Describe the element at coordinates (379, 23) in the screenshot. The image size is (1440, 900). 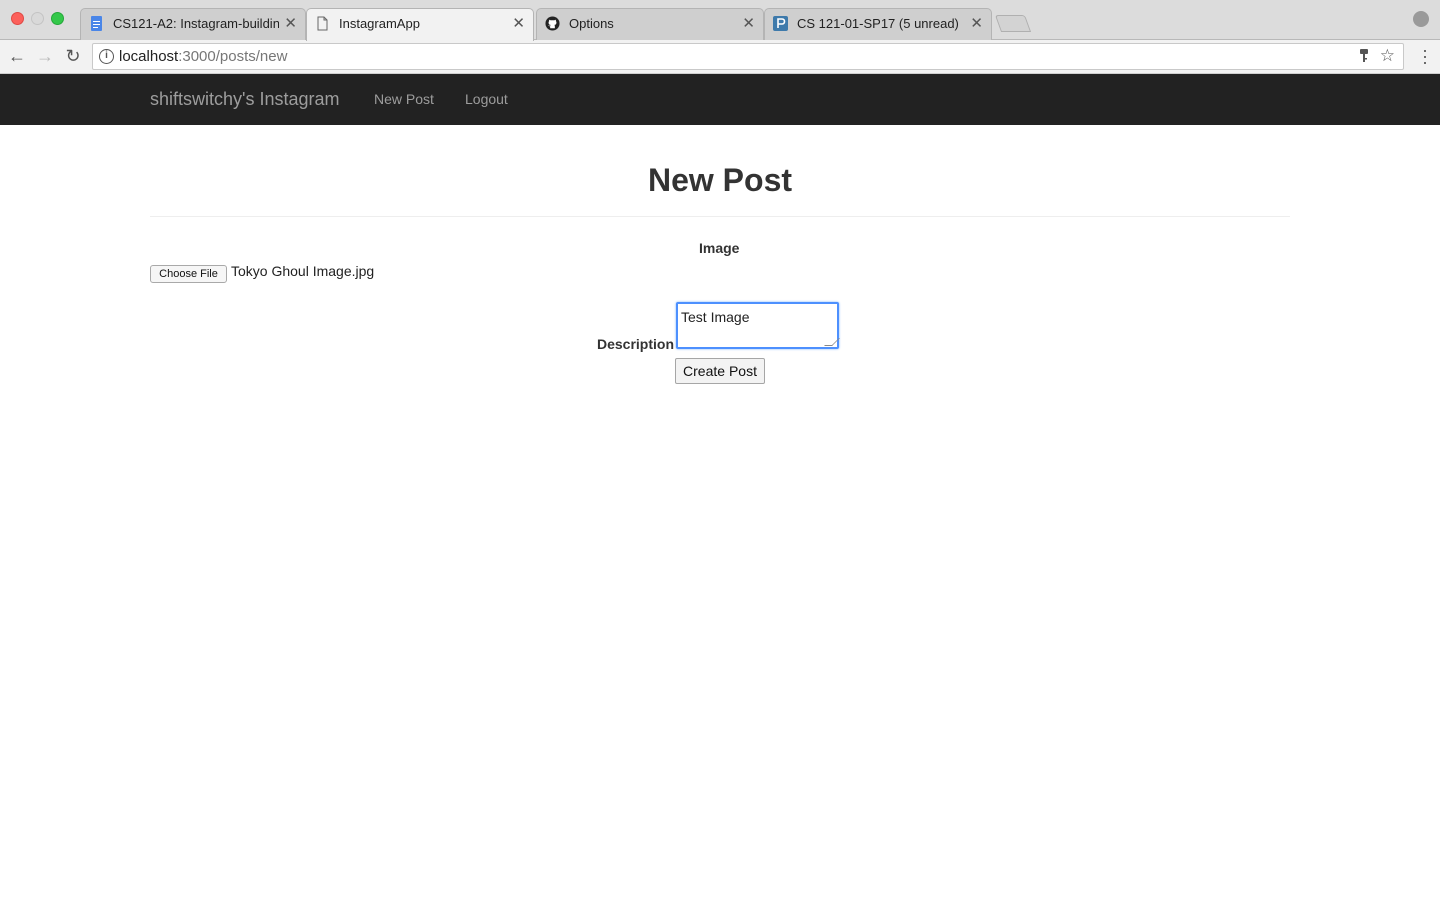
I see `tab-title: InstagramApp` at that location.